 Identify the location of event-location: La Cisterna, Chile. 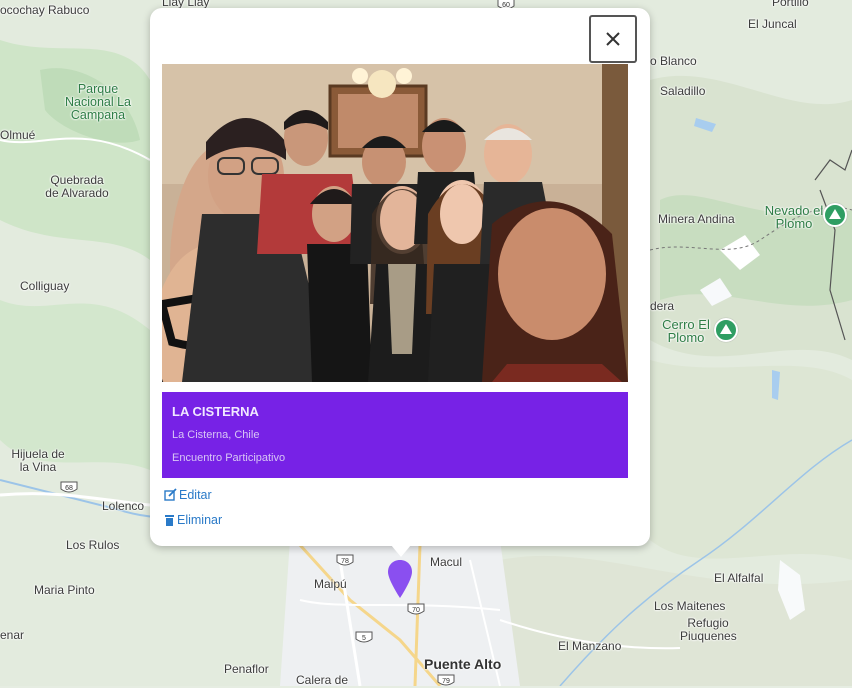
(216, 435).